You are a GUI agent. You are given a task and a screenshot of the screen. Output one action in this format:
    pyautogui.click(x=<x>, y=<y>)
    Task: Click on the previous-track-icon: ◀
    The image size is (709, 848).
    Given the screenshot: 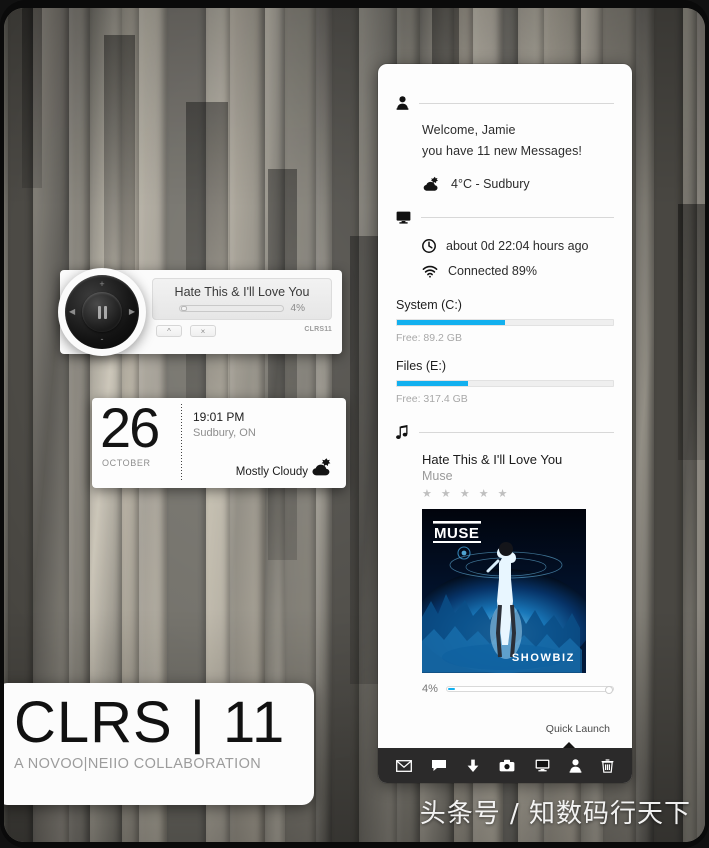 What is the action you would take?
    pyautogui.click(x=72, y=312)
    